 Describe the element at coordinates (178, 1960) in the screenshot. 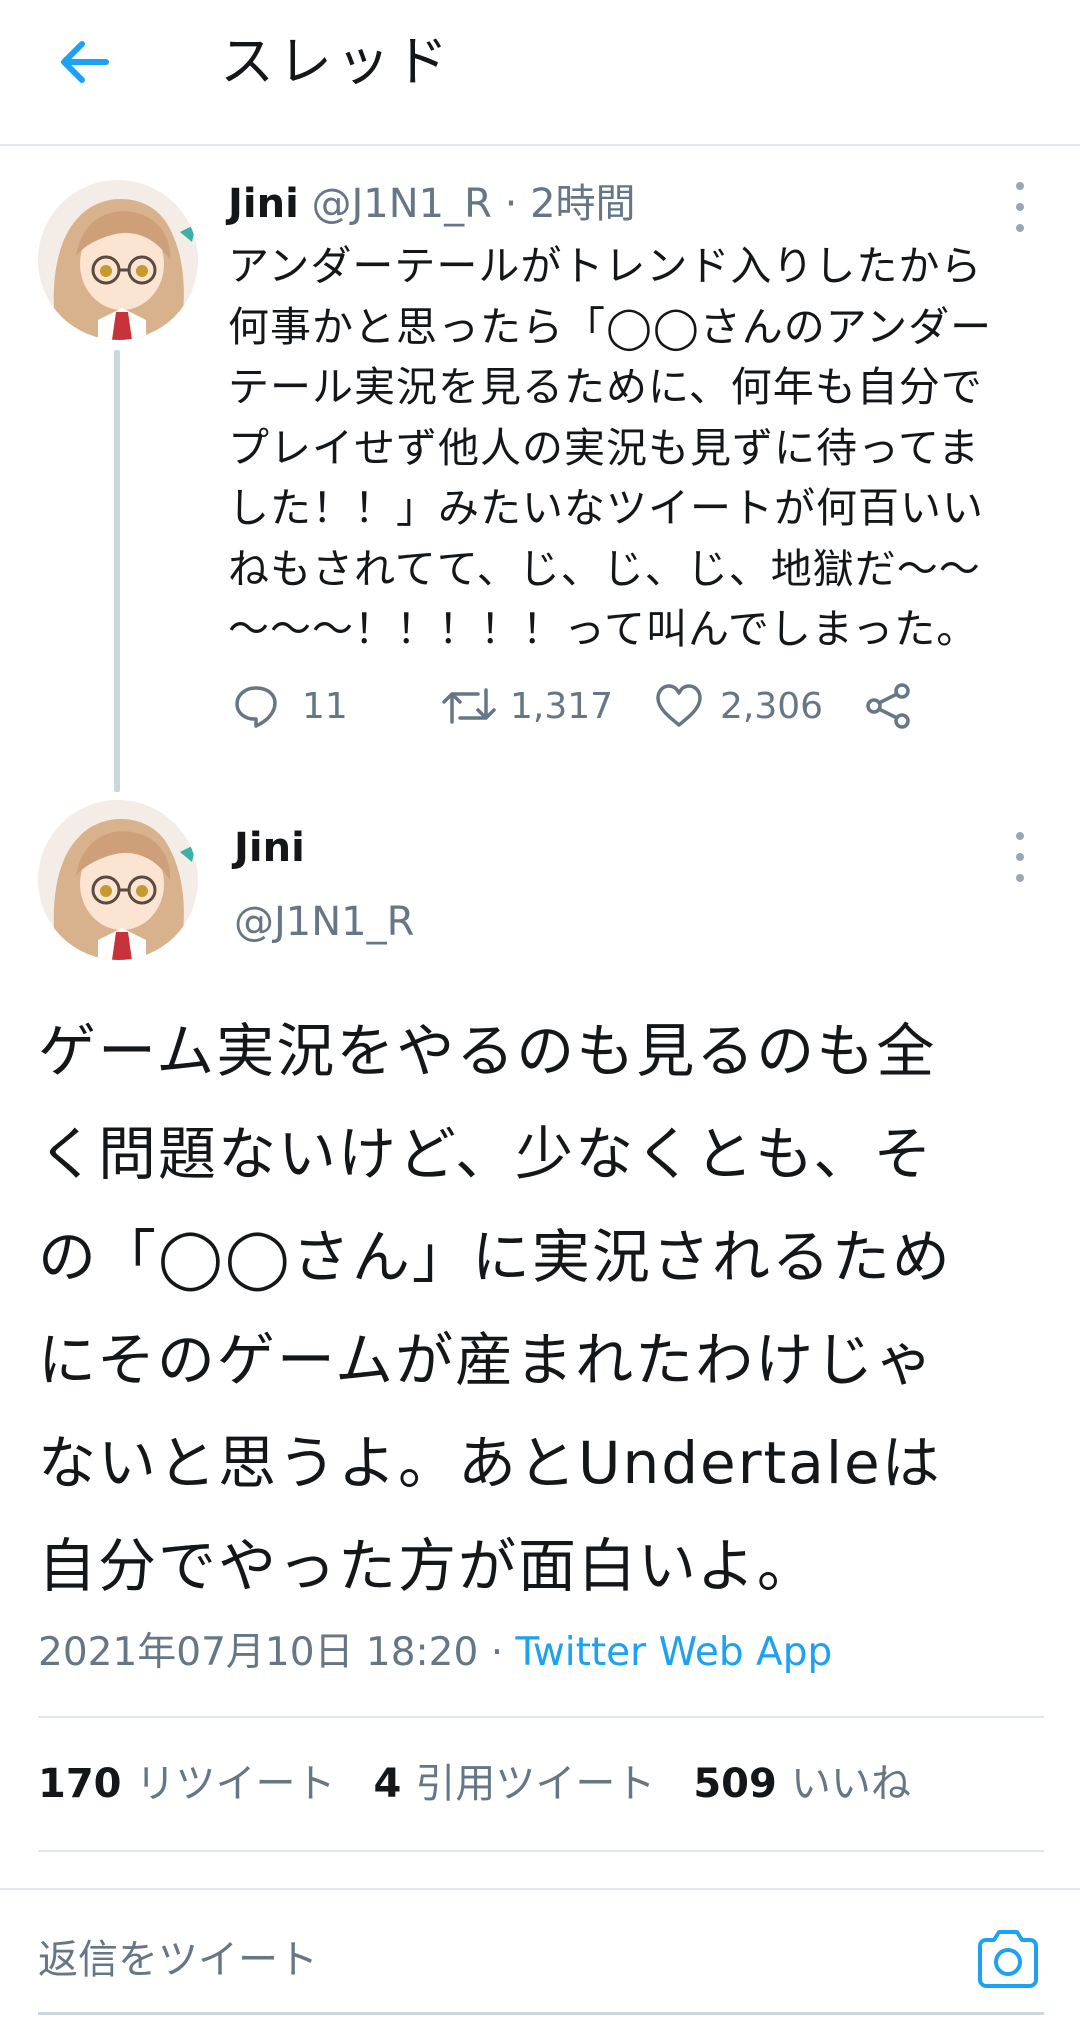

I see `reply-input: 返信をツイート` at that location.